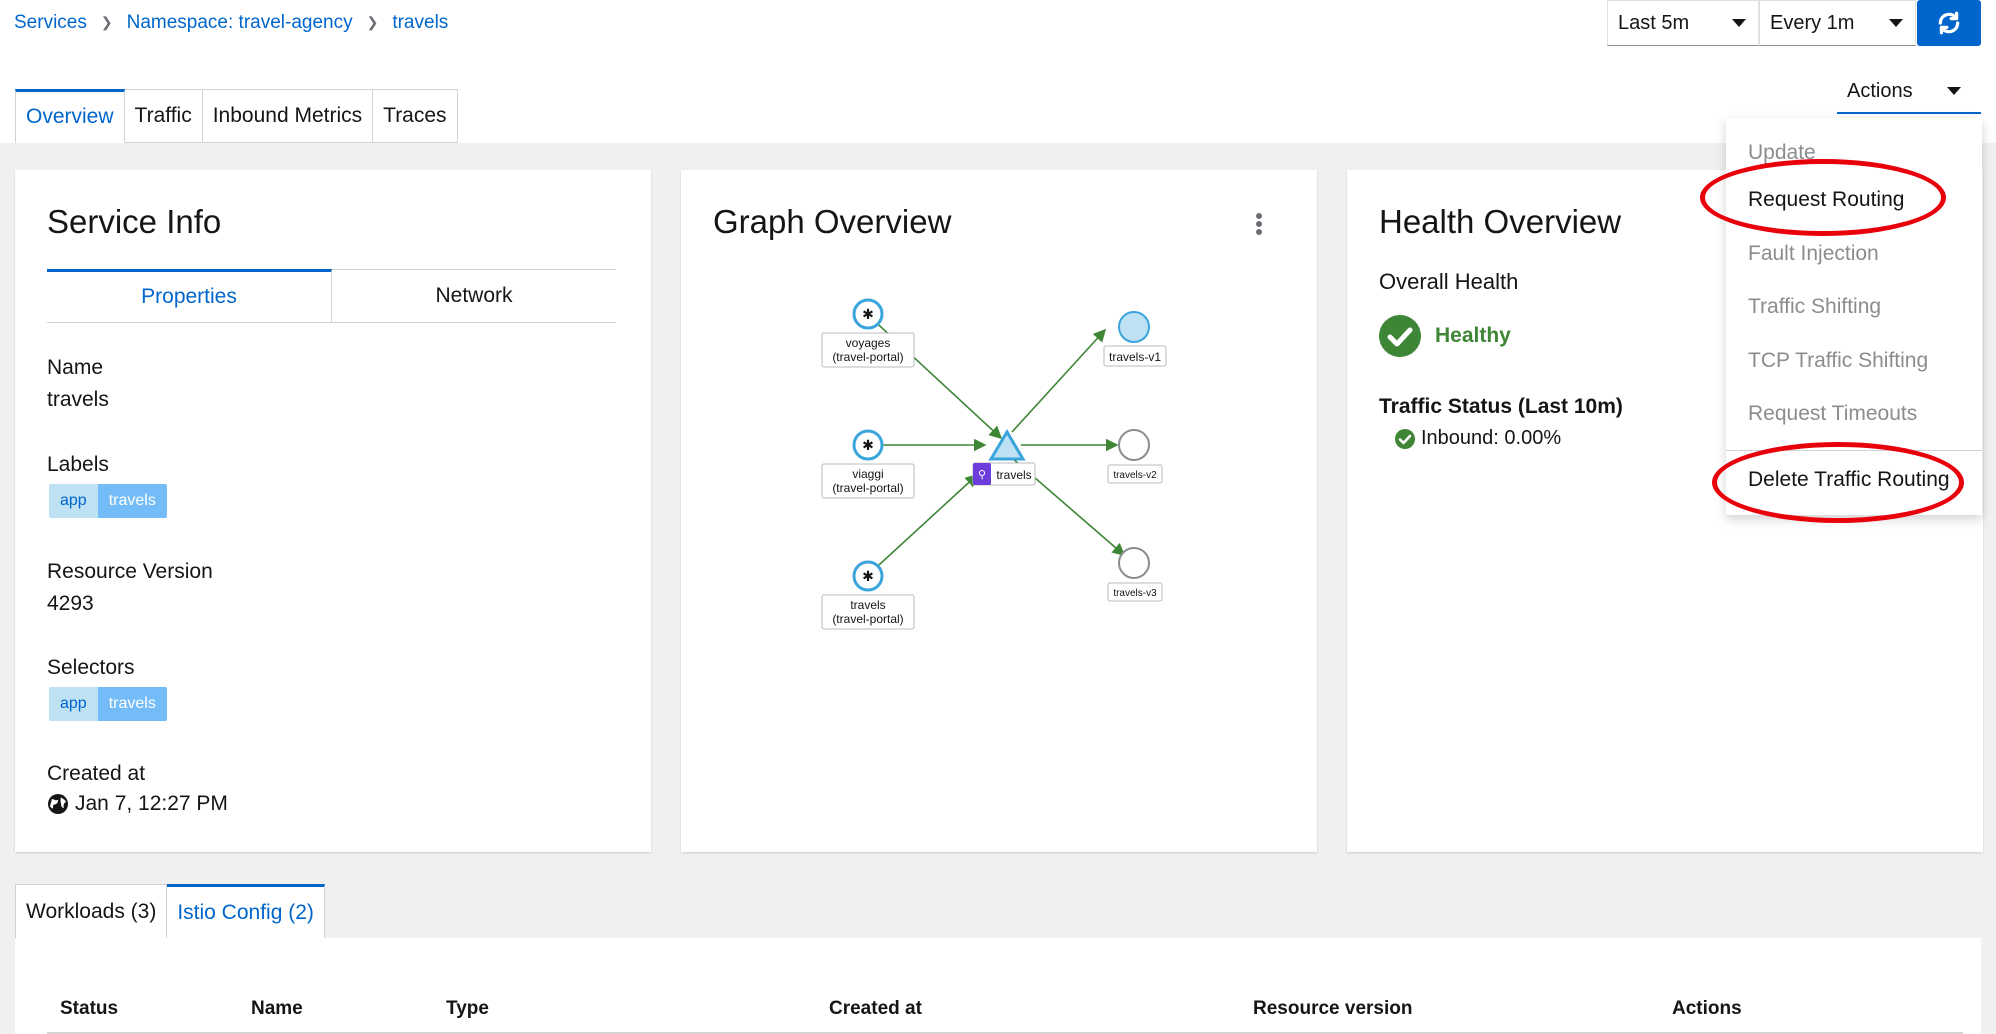 The image size is (1996, 1034). Describe the element at coordinates (288, 116) in the screenshot. I see `tab-inbound-metrics: Inbound Metrics` at that location.